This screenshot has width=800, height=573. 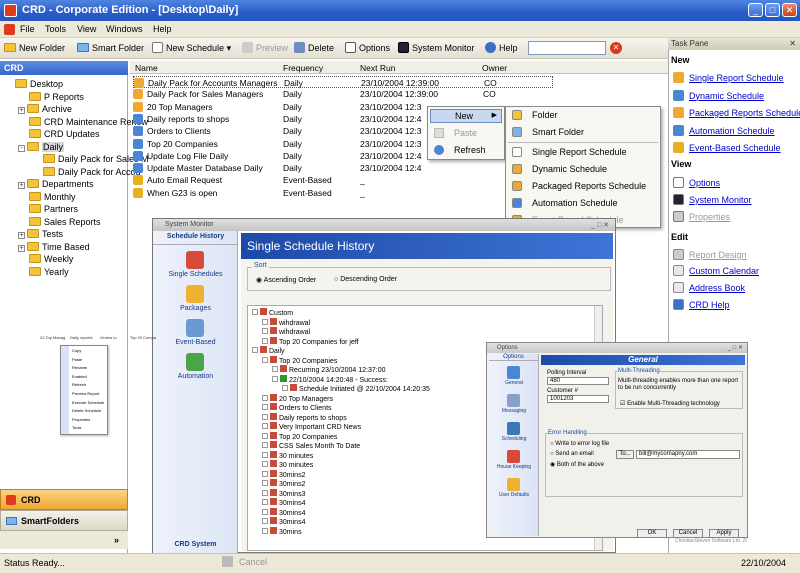 What do you see at coordinates (735, 348) in the screenshot?
I see `options-restore-icon: □` at bounding box center [735, 348].